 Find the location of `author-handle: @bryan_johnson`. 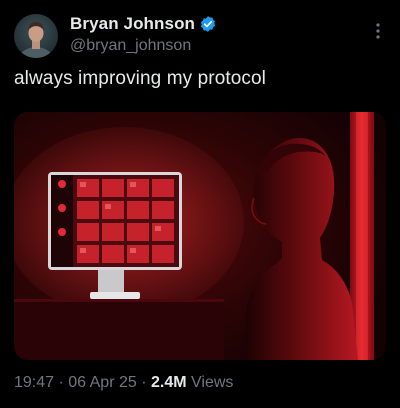

author-handle: @bryan_johnson is located at coordinates (143, 46).